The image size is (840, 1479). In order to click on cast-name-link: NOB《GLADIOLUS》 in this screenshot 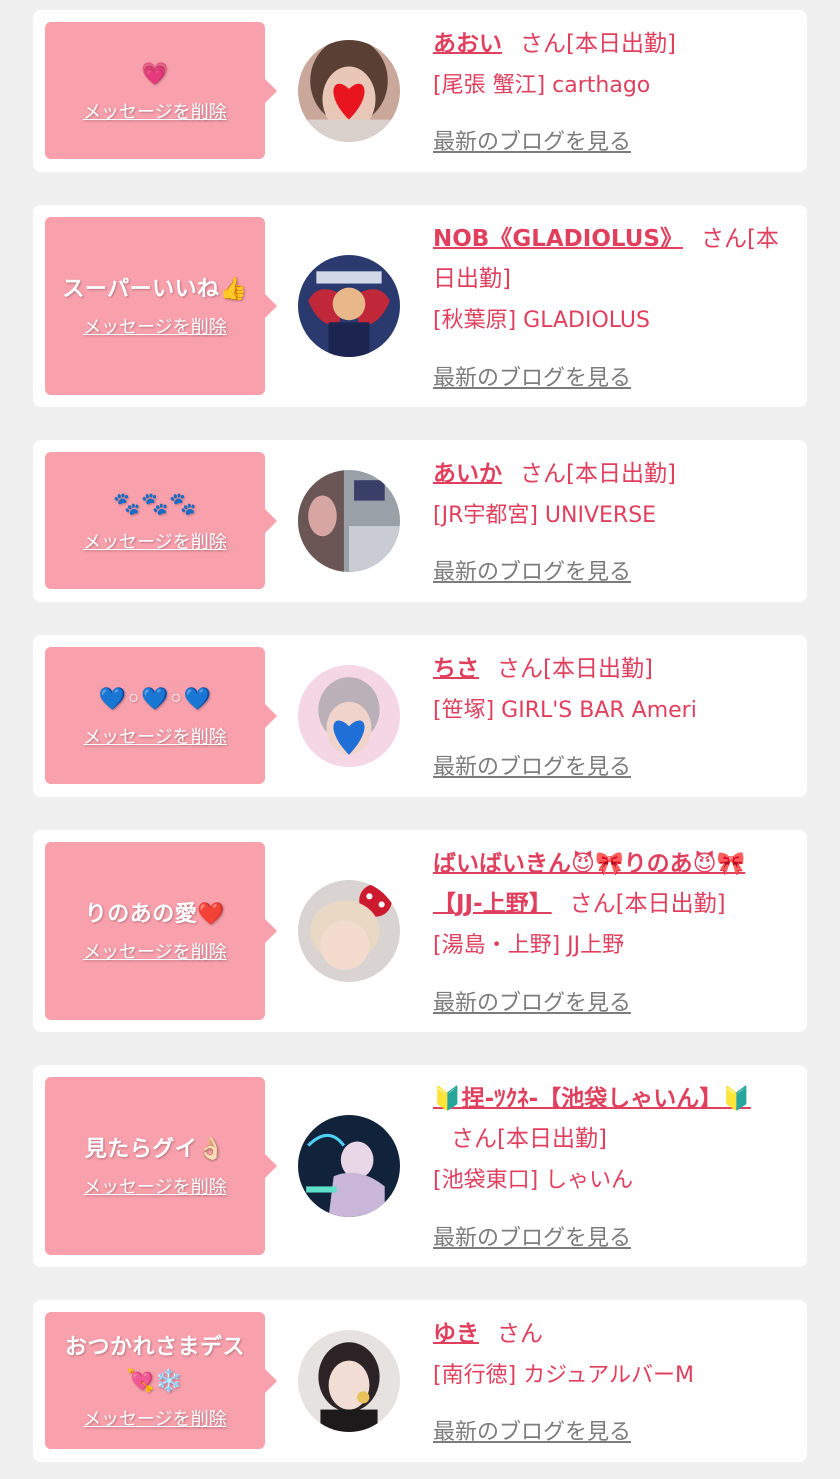, I will do `click(558, 239)`.